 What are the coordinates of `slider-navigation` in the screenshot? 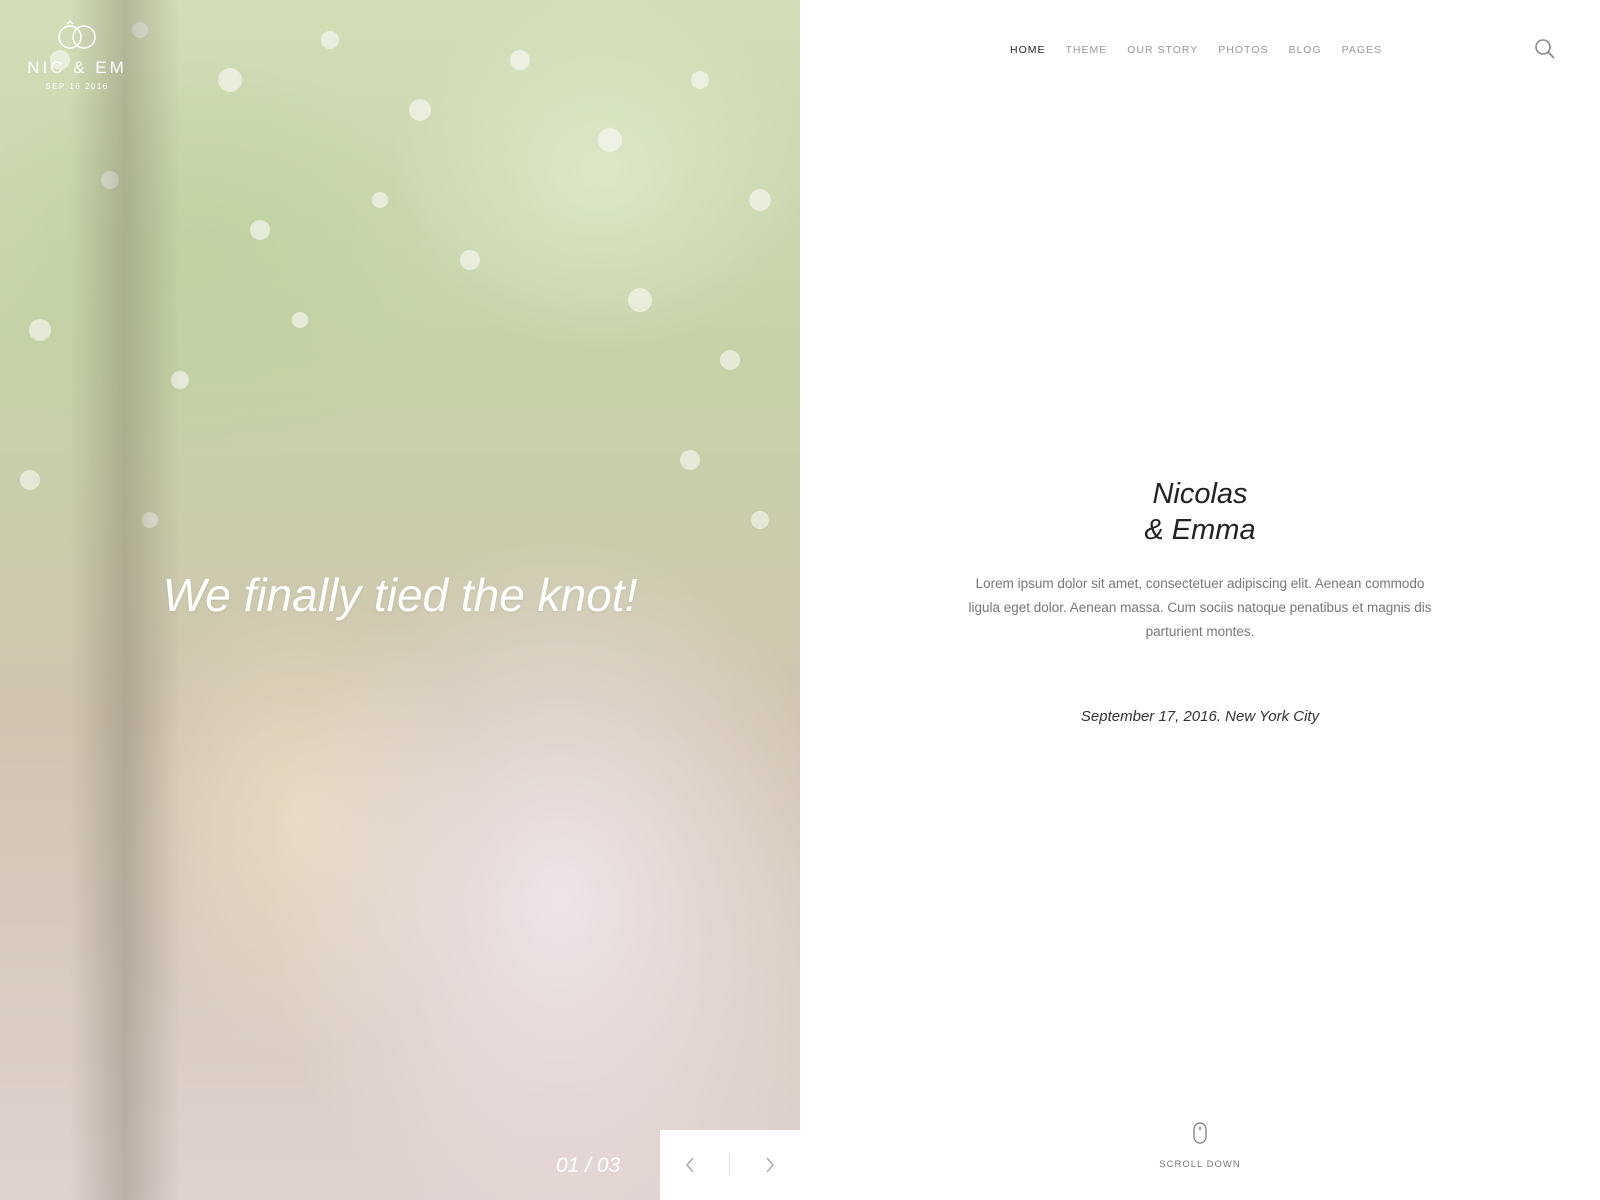 It's located at (730, 1165).